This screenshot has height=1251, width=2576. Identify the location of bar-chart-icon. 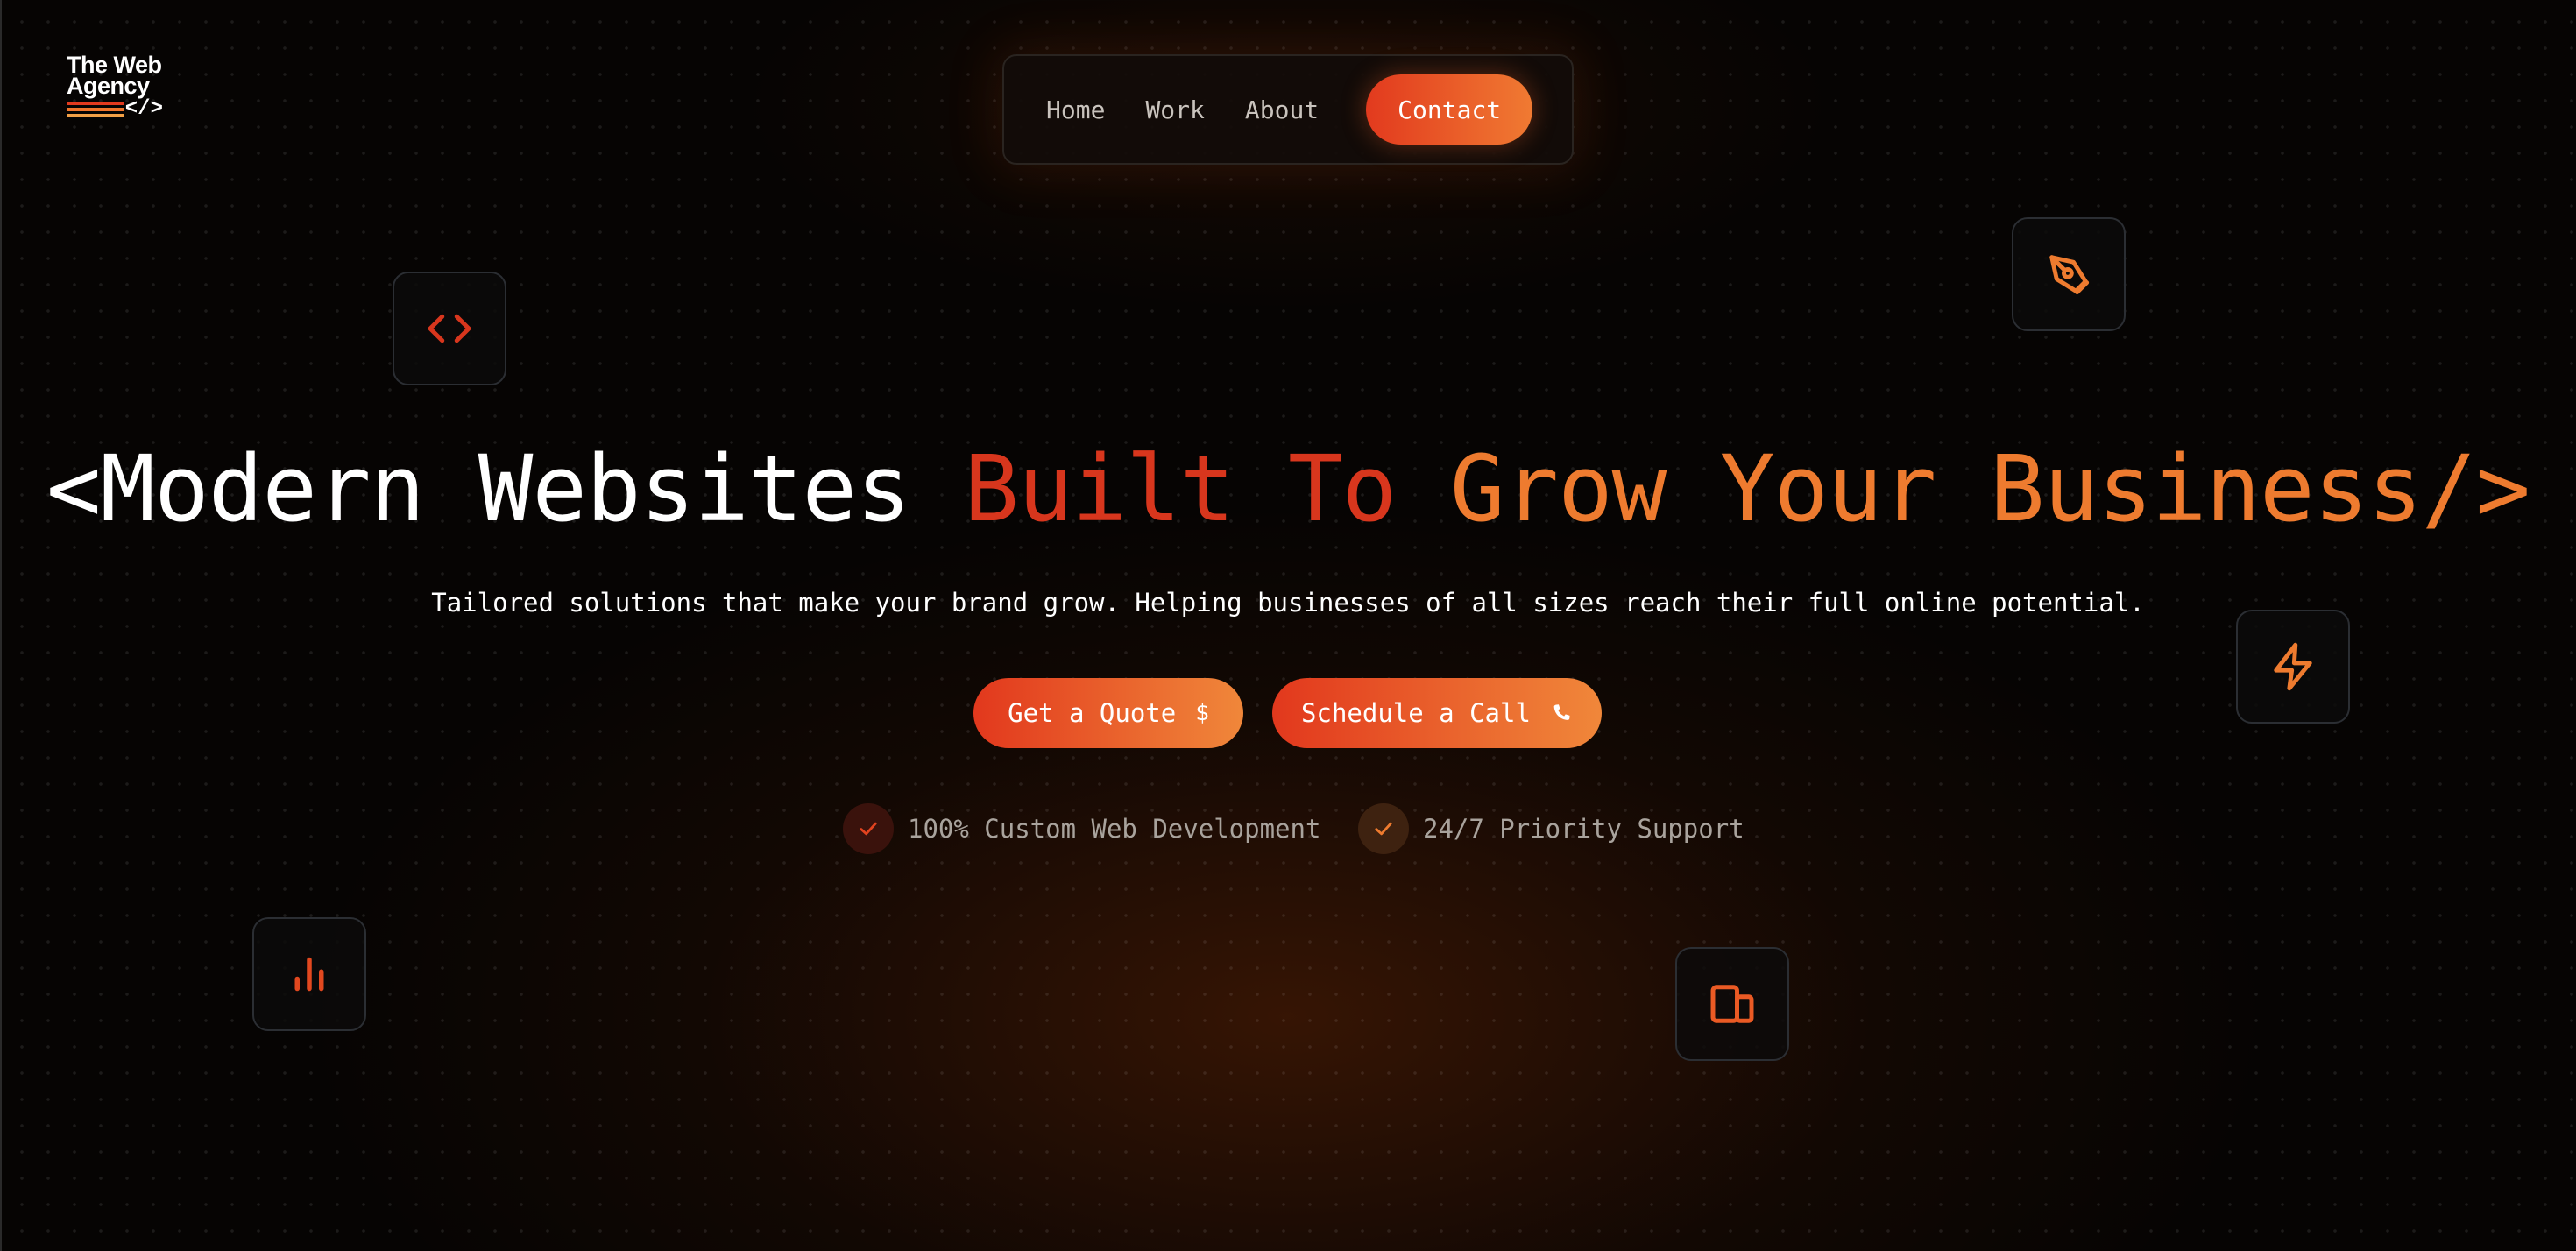
(309, 974).